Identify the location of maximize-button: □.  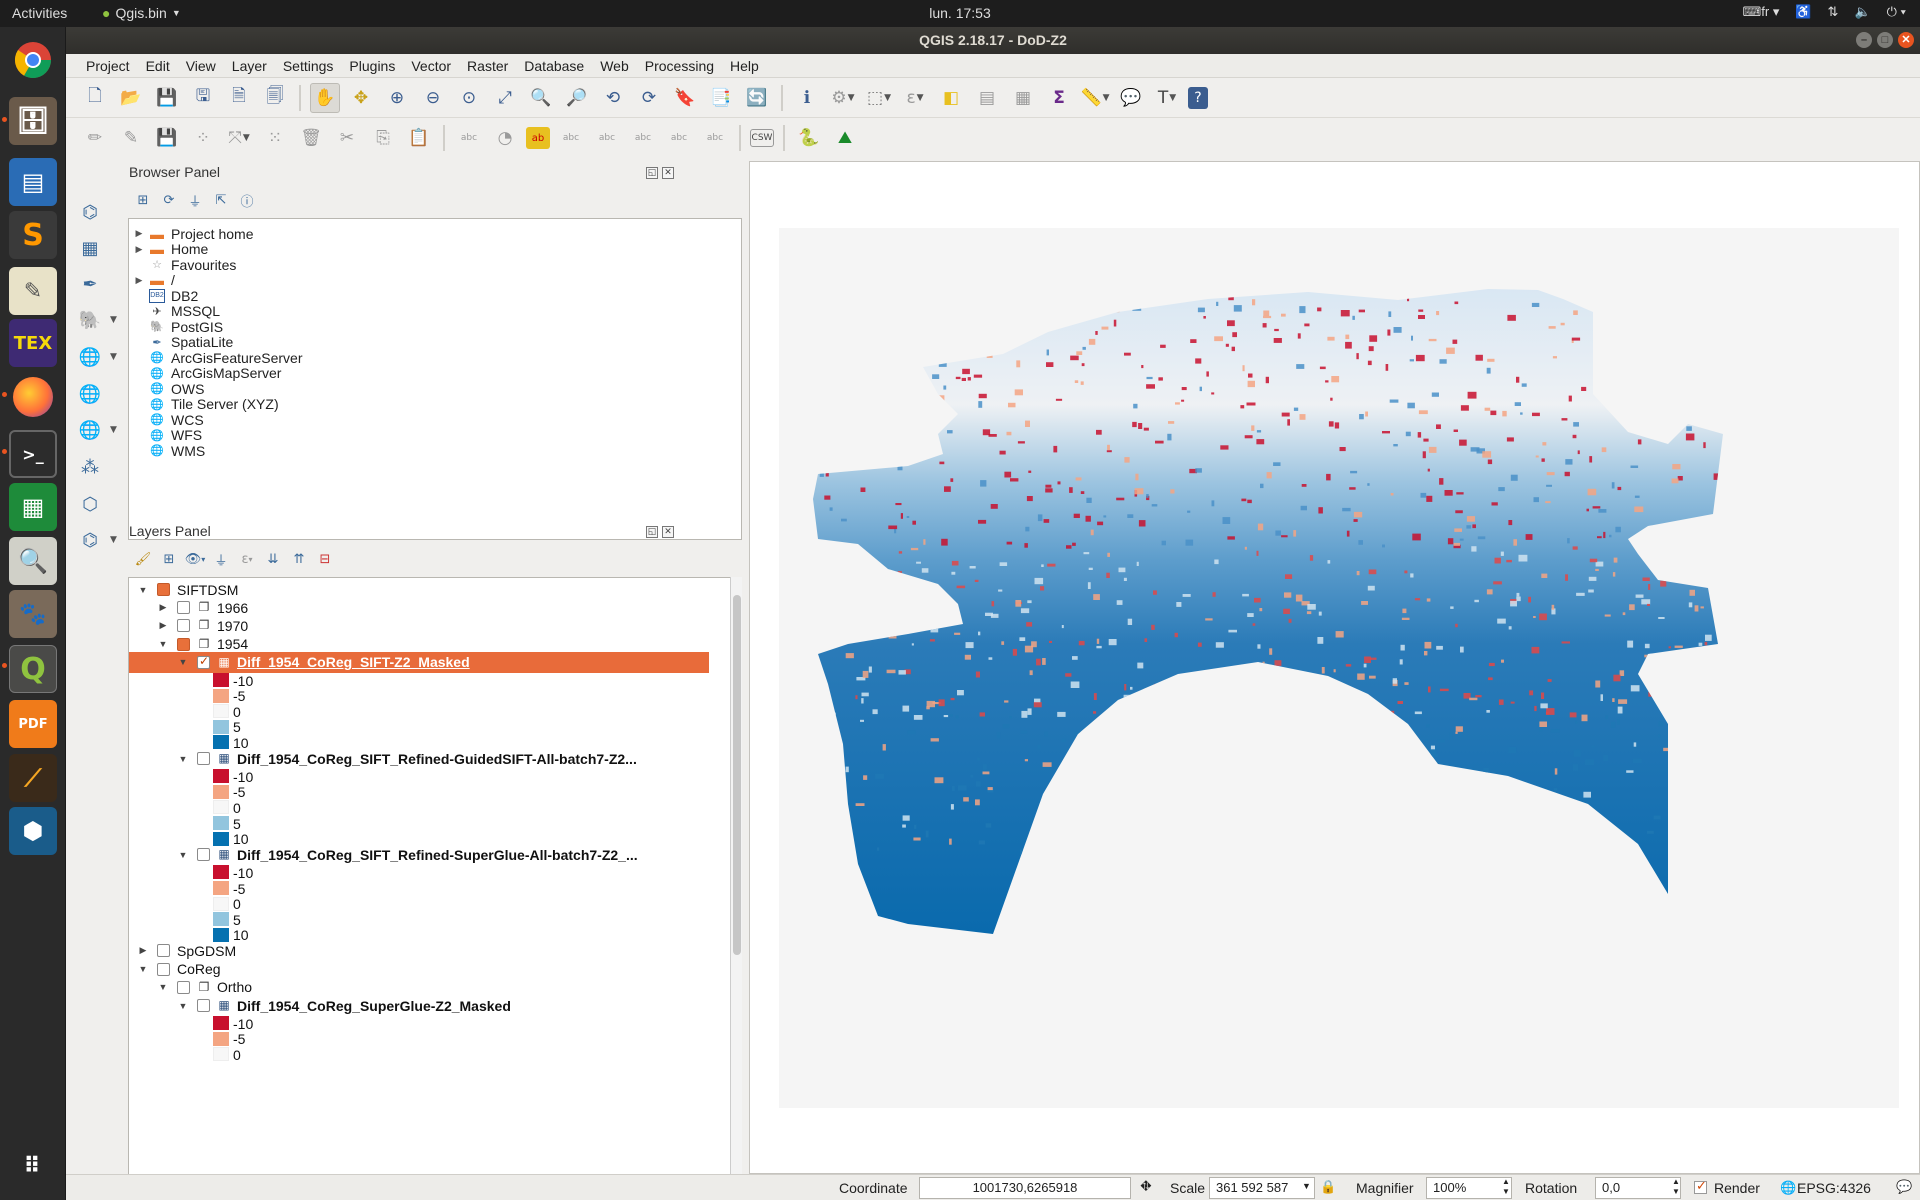
(1885, 40).